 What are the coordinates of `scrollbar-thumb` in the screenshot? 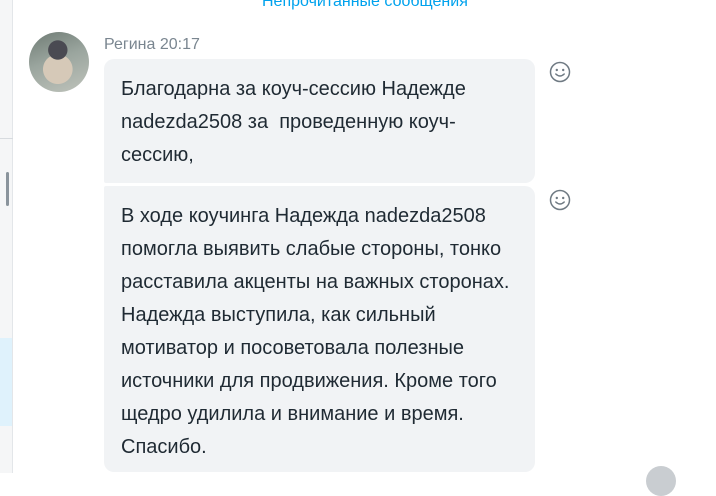 It's located at (7, 189).